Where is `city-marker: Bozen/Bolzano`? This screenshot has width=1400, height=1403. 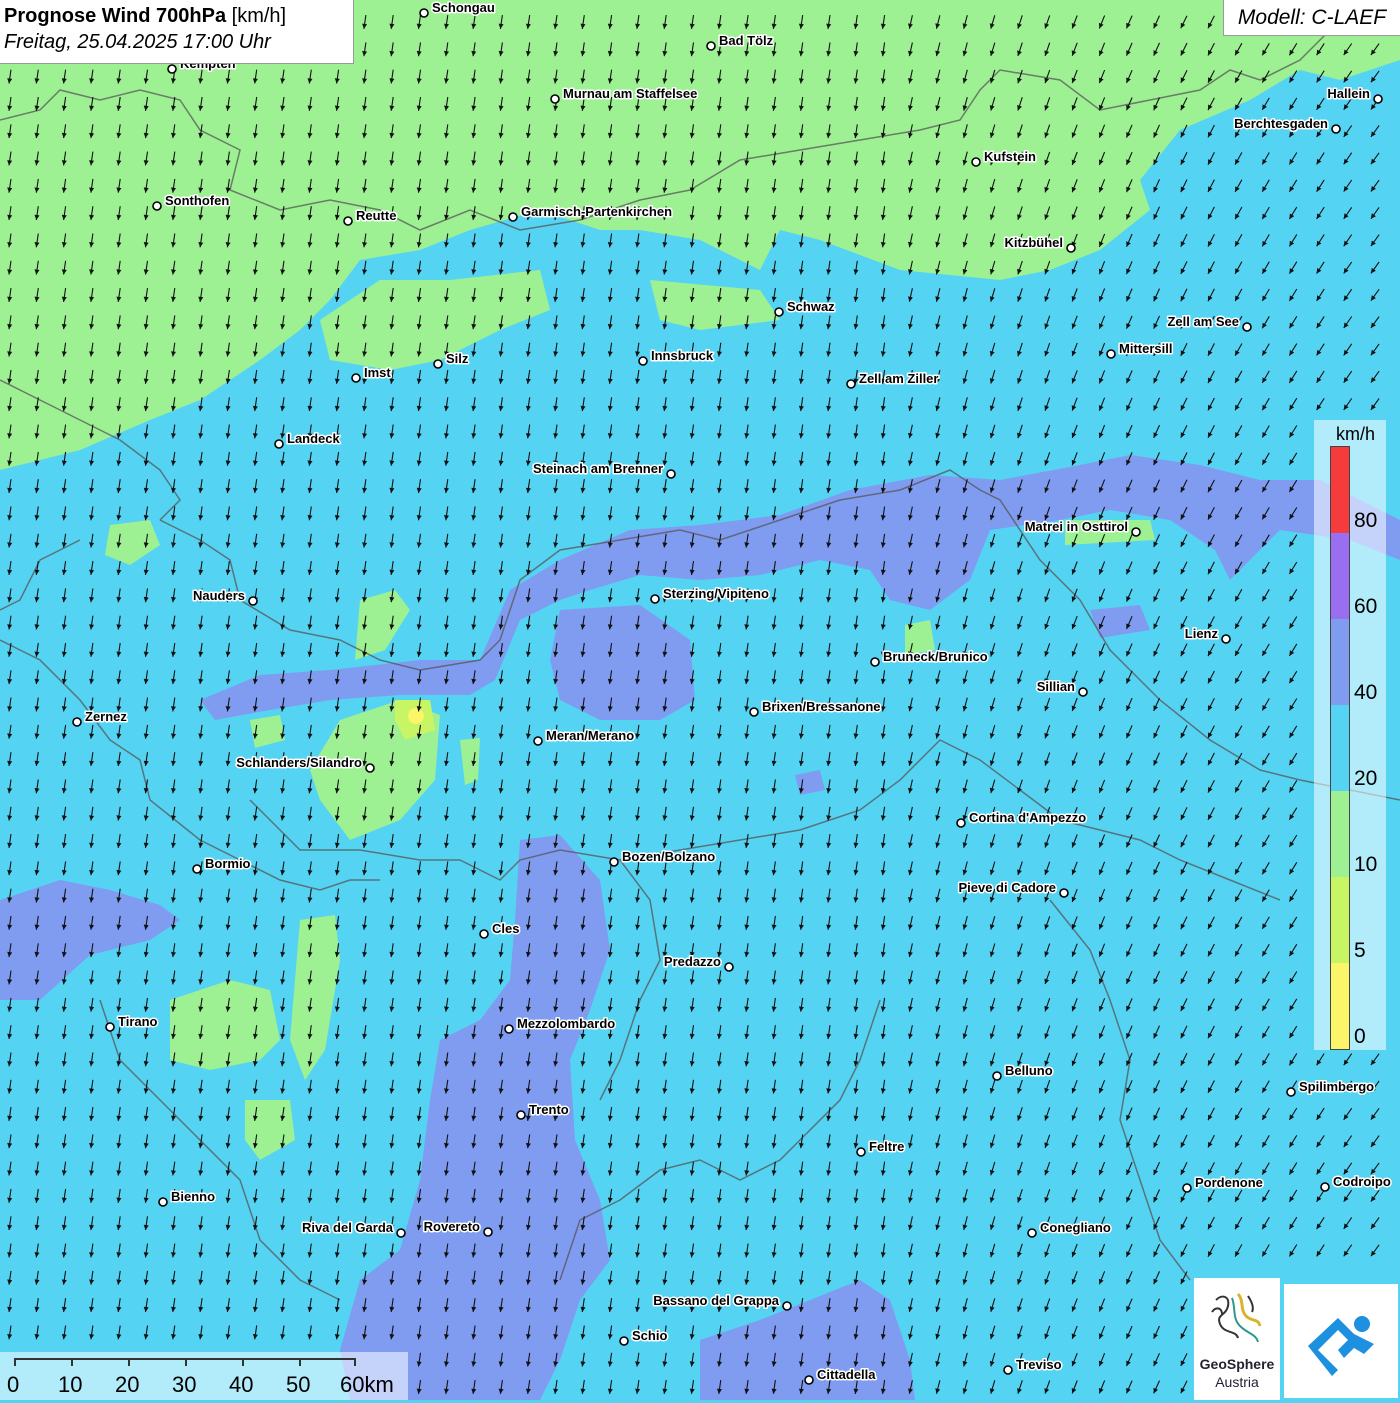 city-marker: Bozen/Bolzano is located at coordinates (663, 857).